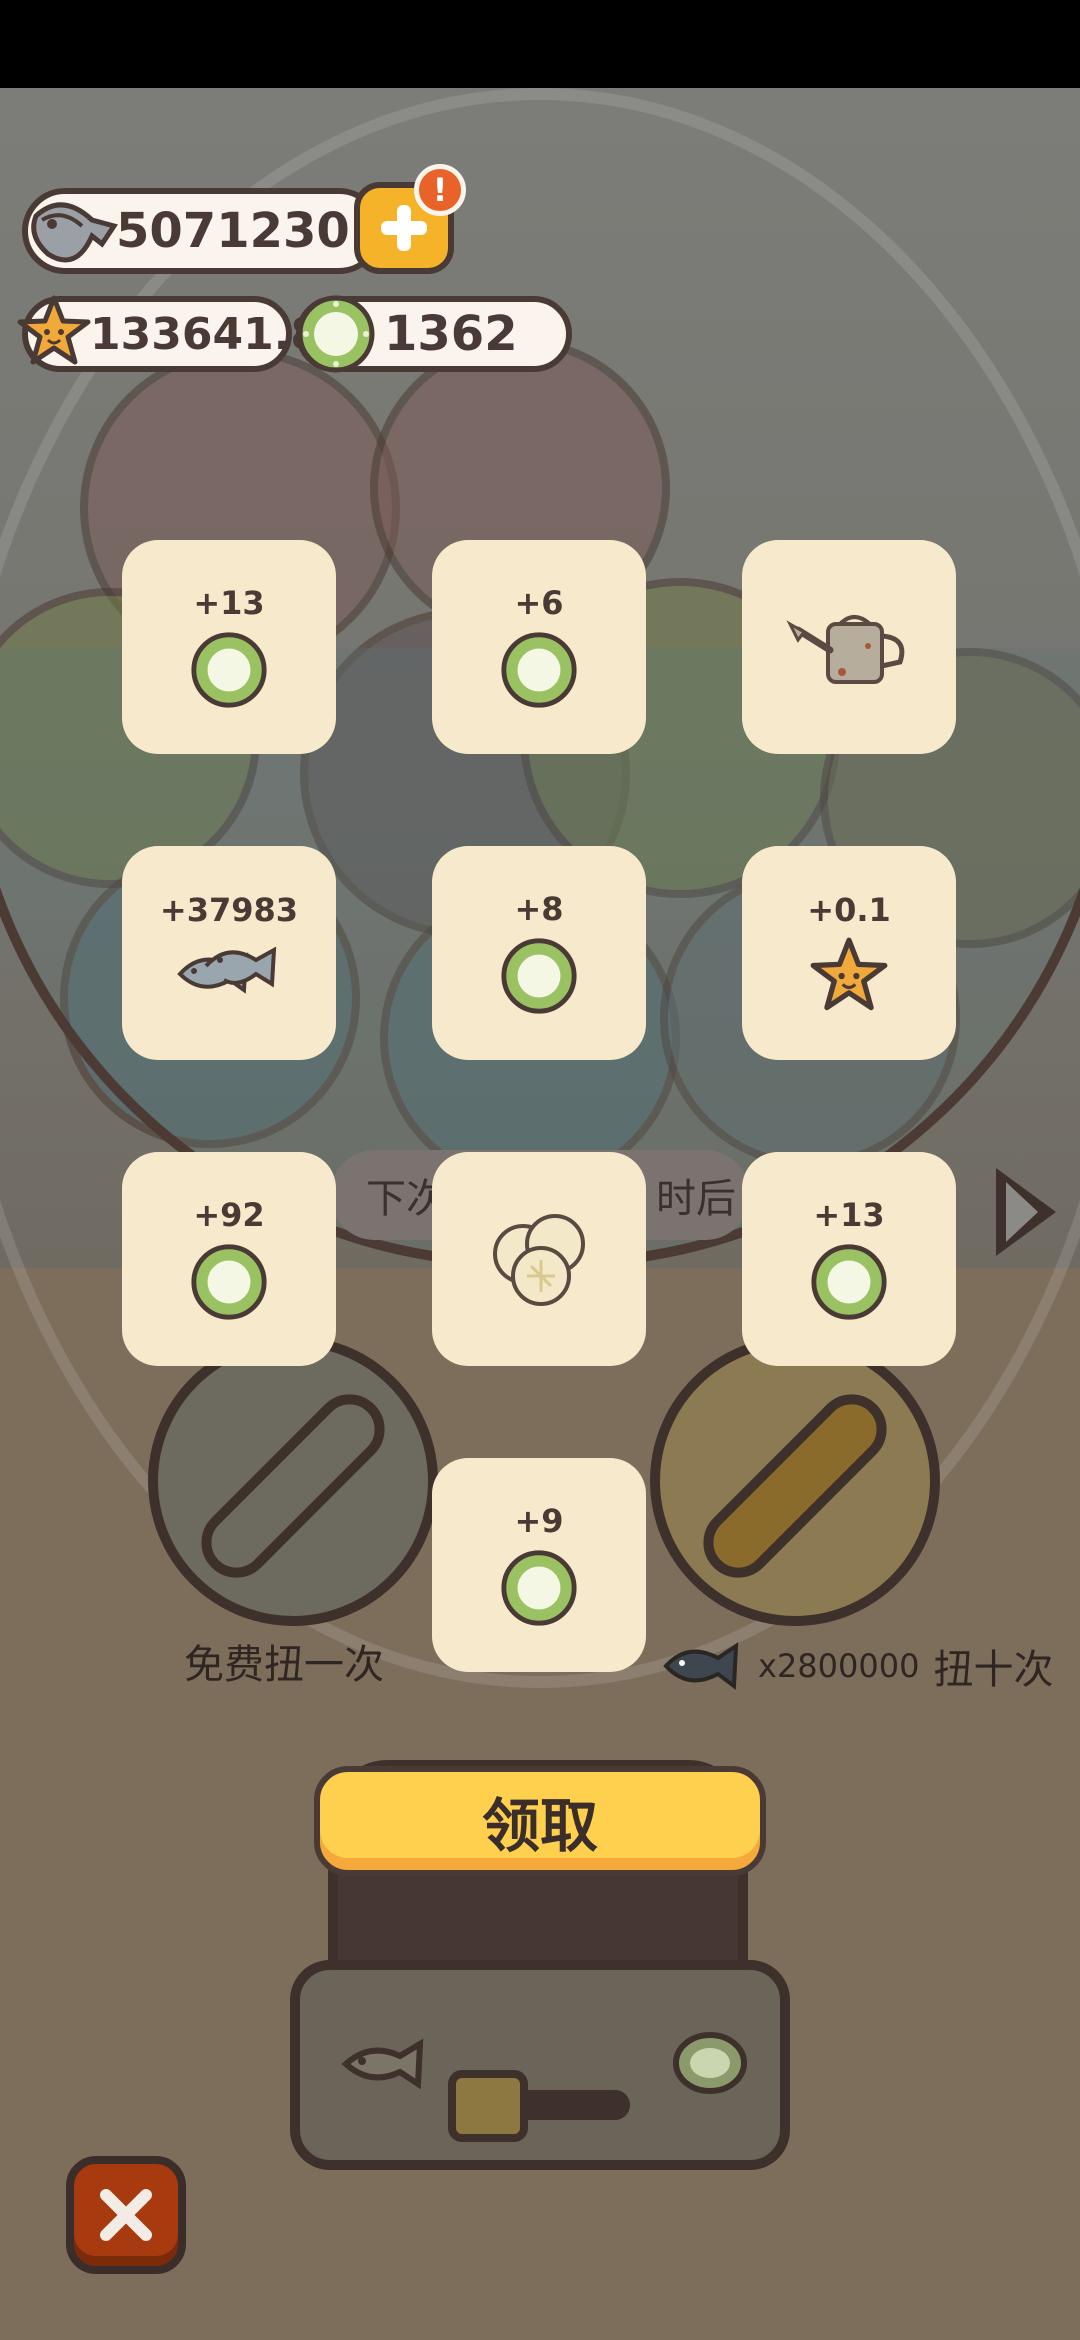 The image size is (1080, 2340). I want to click on star-currency-bar: 133641.8, so click(169, 333).